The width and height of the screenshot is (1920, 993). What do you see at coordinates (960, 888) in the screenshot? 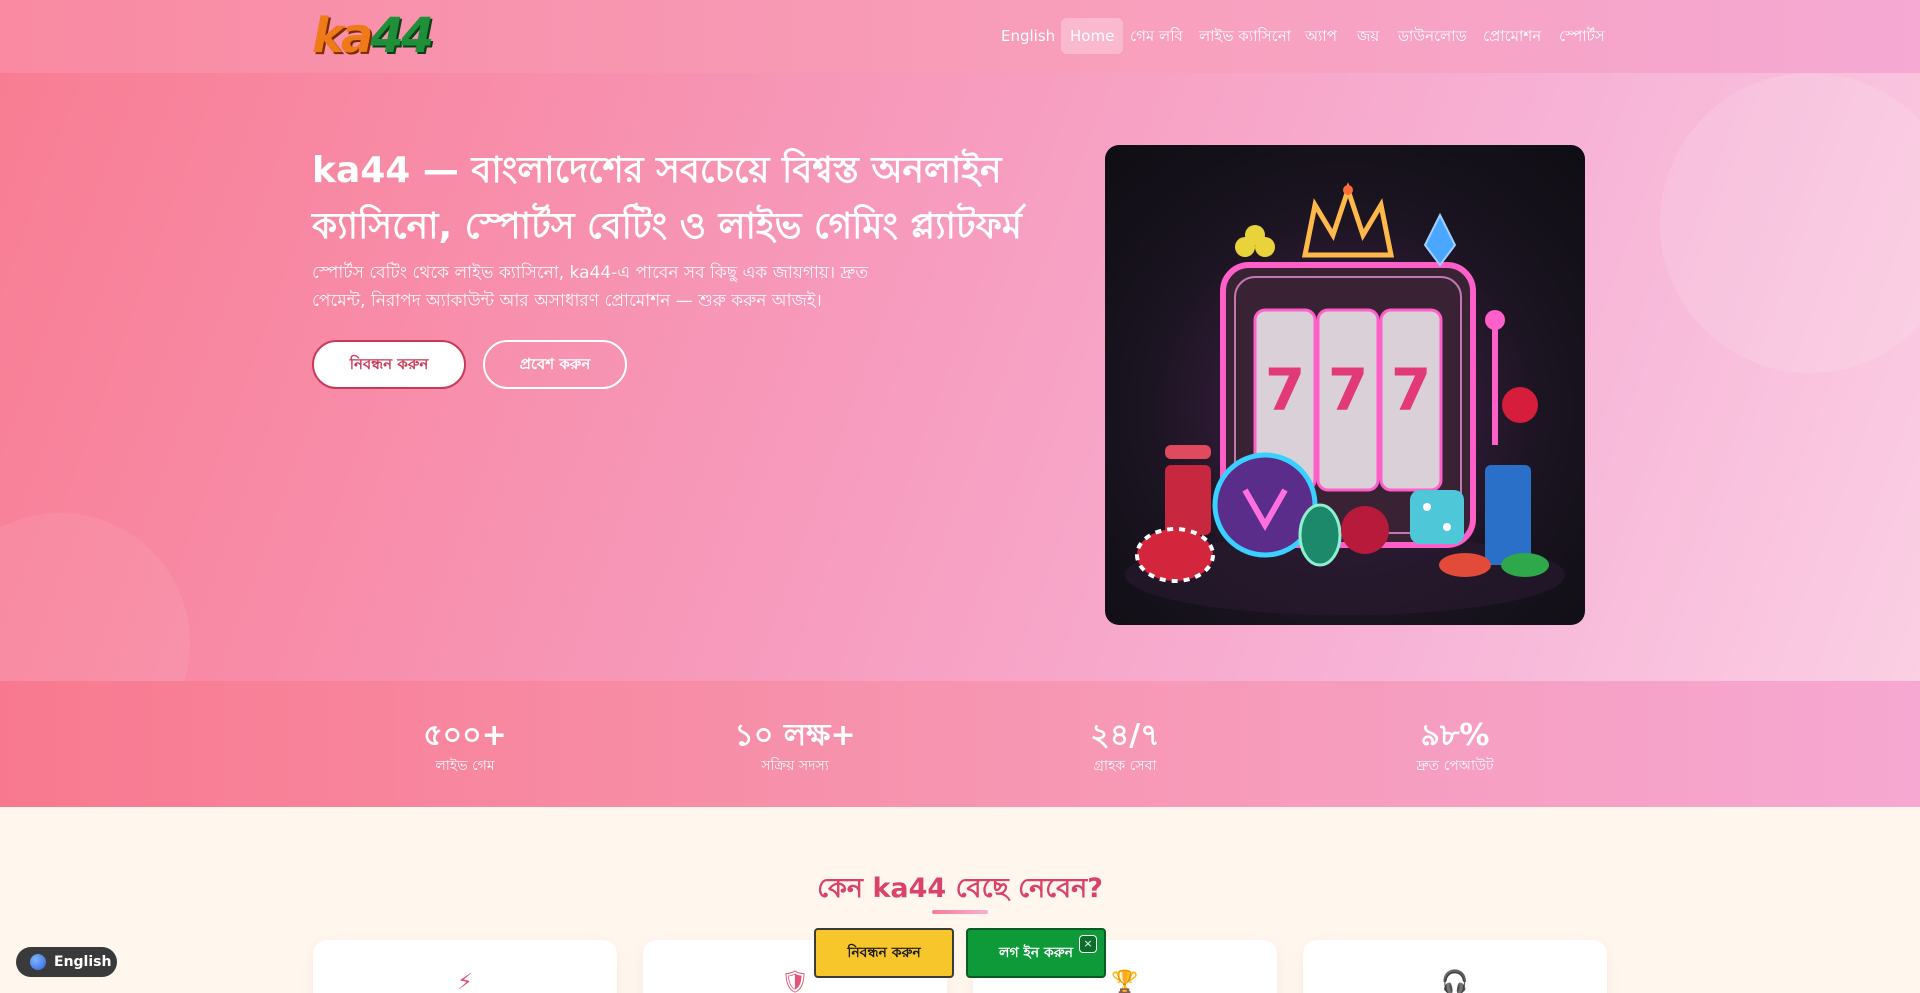
I see `why-section-title: কেন ka44 বেছে নেবেন?` at bounding box center [960, 888].